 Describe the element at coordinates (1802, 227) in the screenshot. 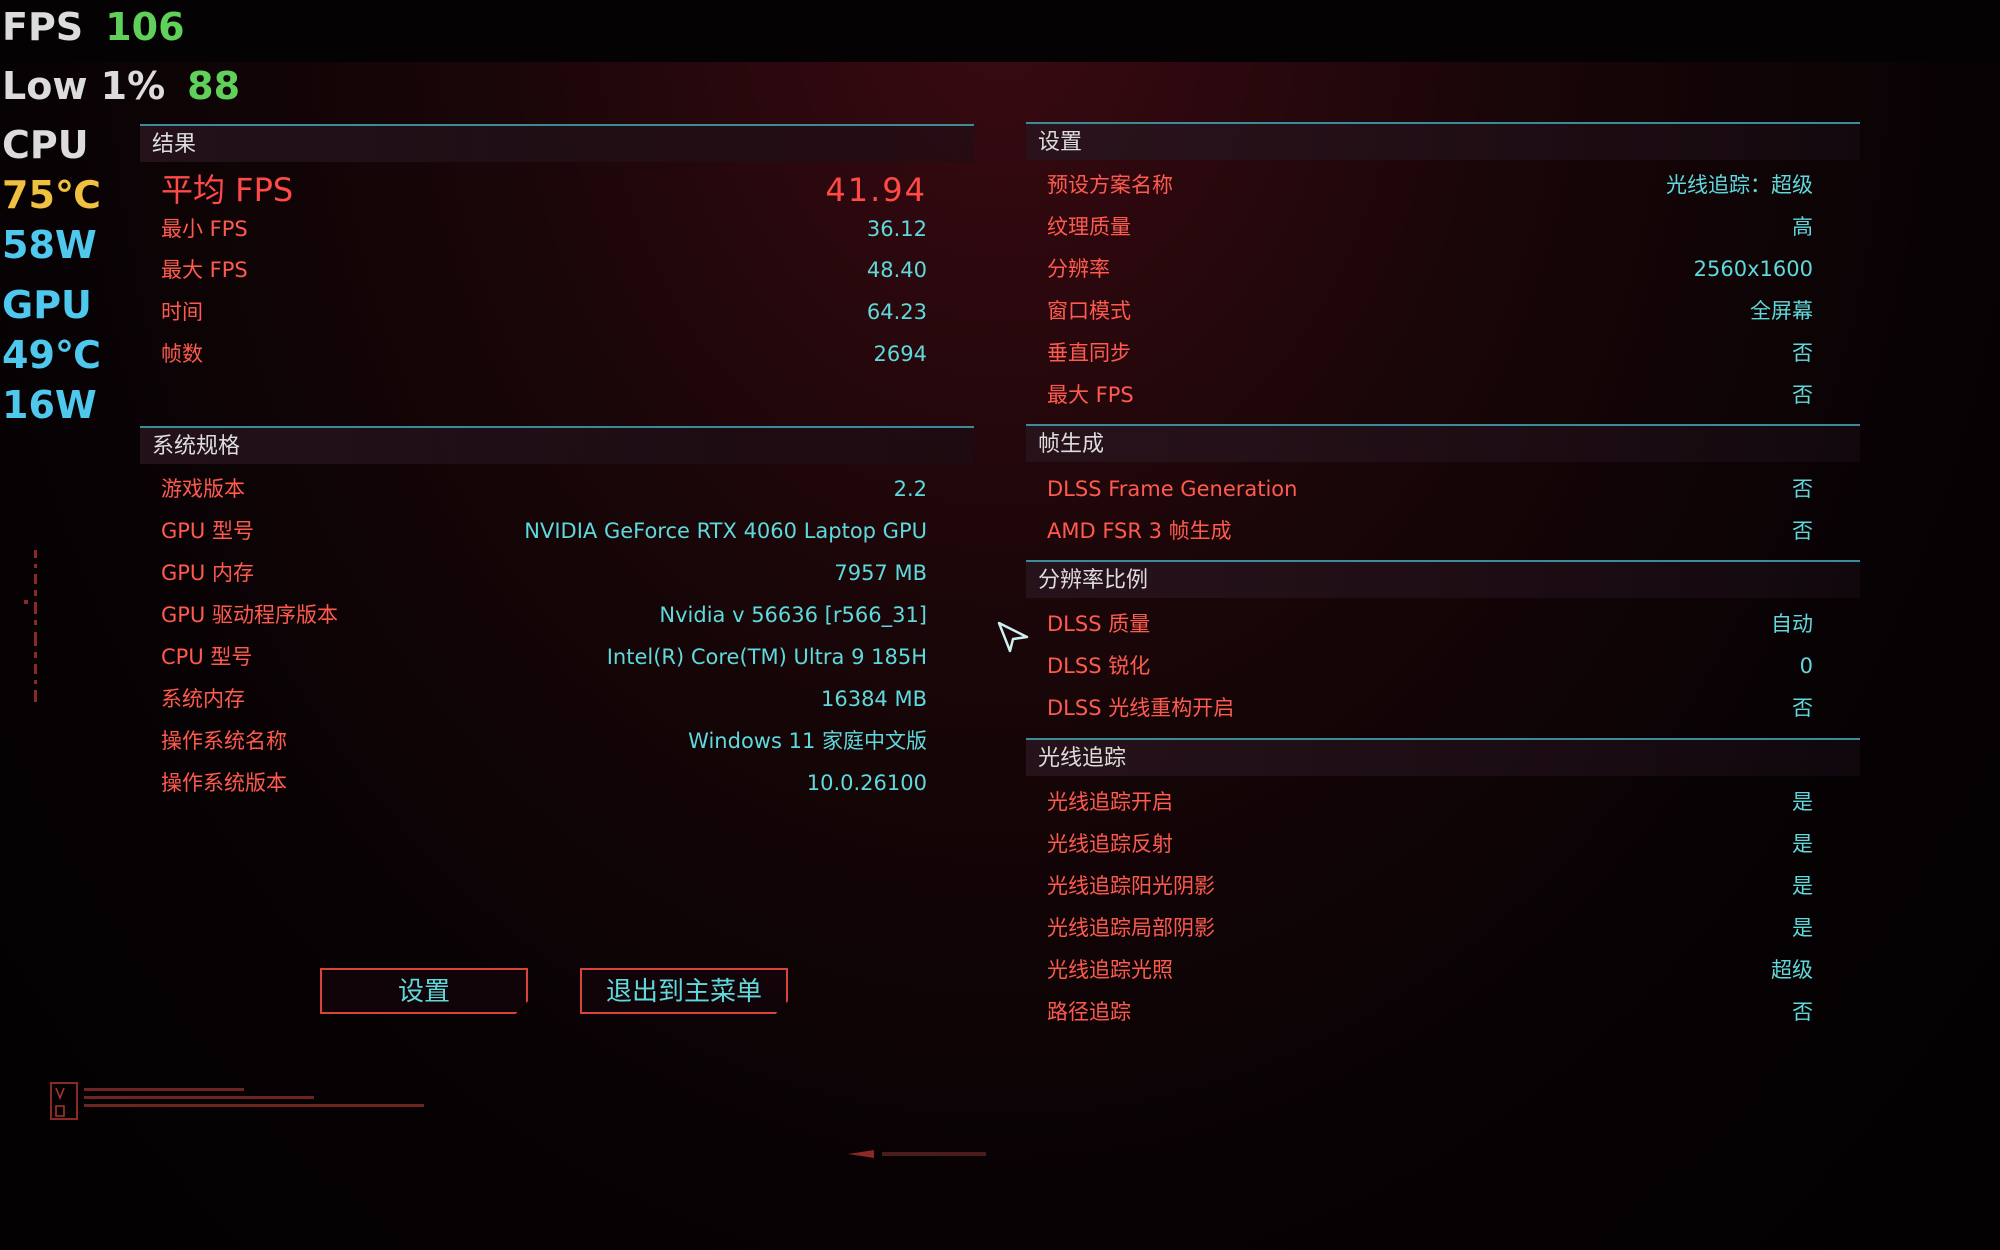

I see `settings-row-value: 高` at that location.